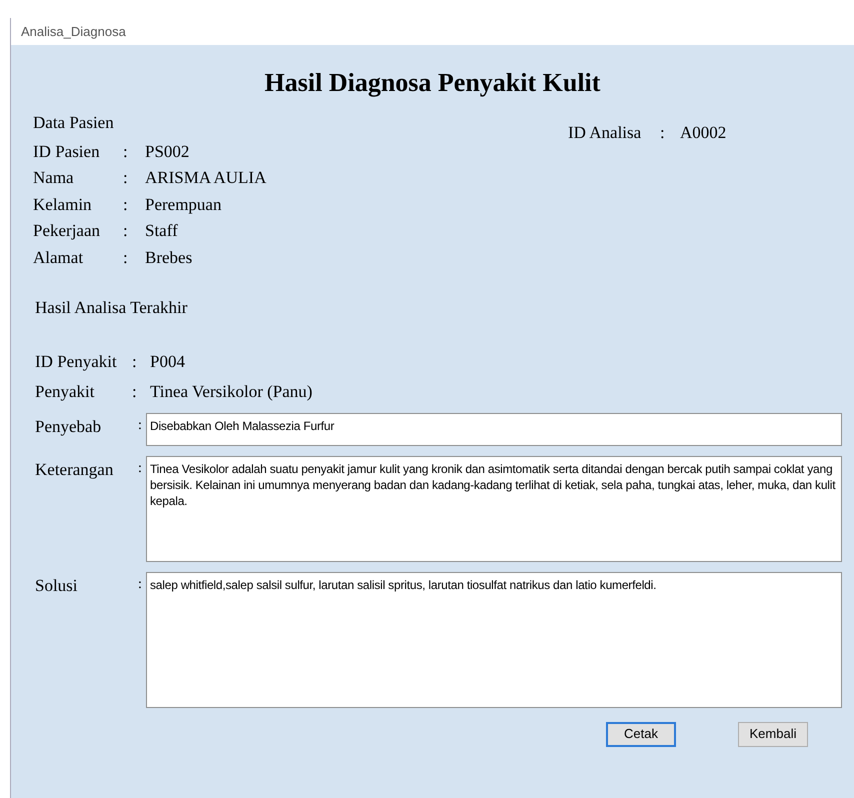 This screenshot has width=854, height=798. I want to click on field-label: ID Pasien, so click(67, 151).